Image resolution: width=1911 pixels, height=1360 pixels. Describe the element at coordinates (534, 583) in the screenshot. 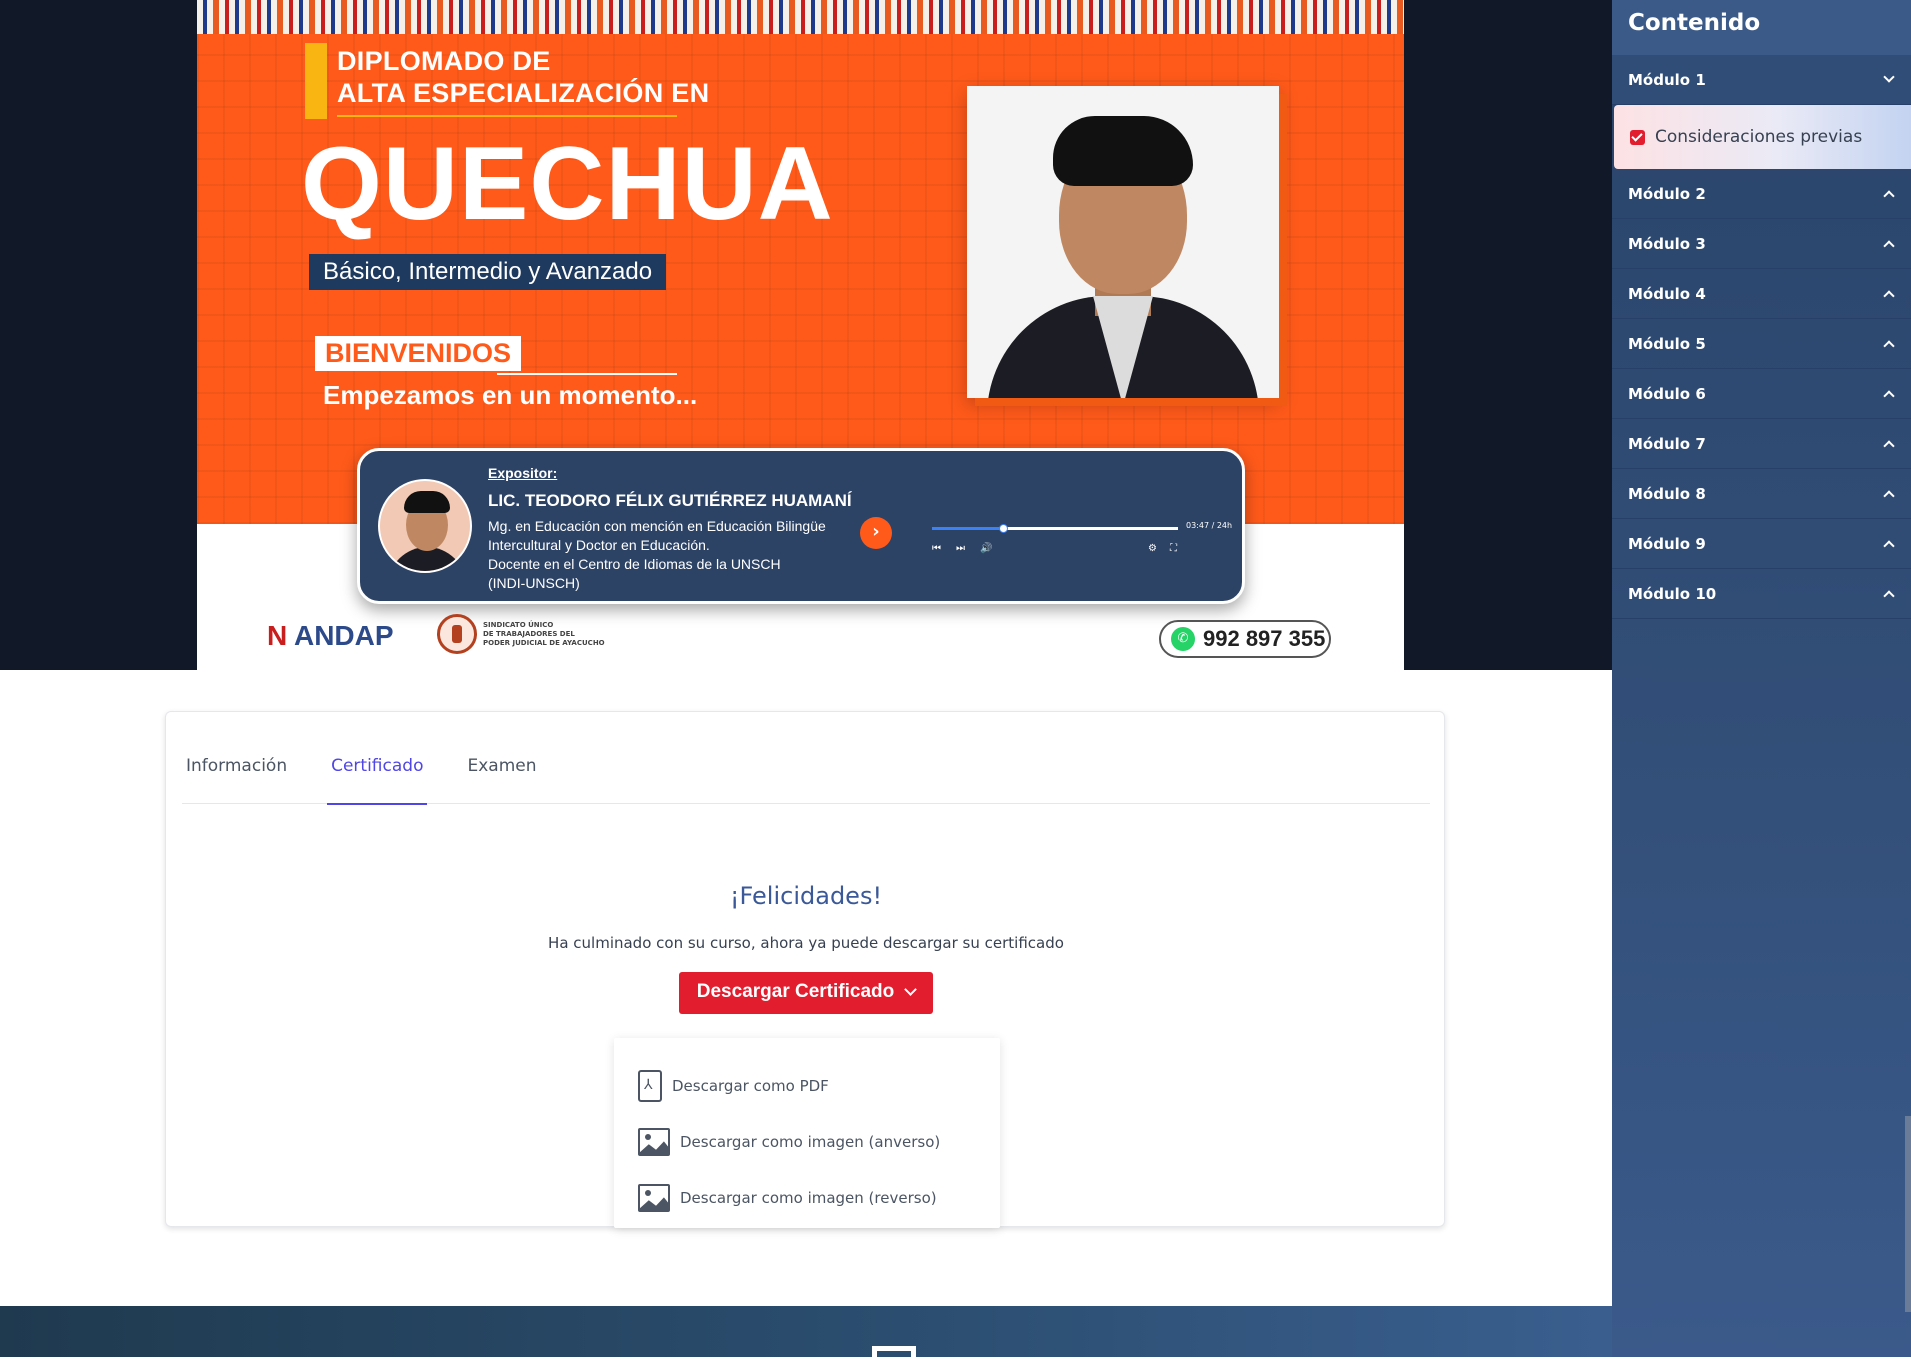

I see `speaker-desc-line: (INDI-UNSCH)` at that location.